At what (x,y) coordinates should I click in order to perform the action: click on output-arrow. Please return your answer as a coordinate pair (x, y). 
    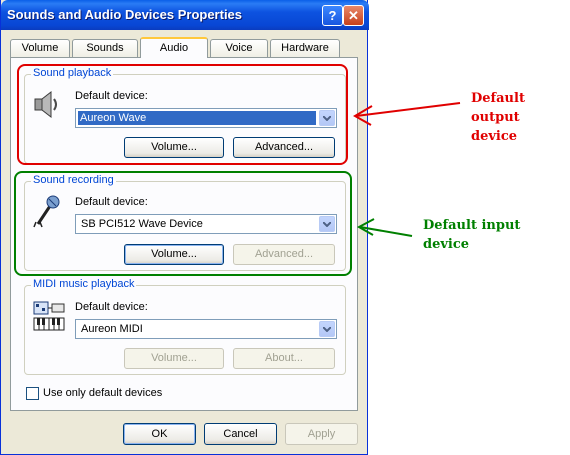
    Looking at the image, I should click on (406, 114).